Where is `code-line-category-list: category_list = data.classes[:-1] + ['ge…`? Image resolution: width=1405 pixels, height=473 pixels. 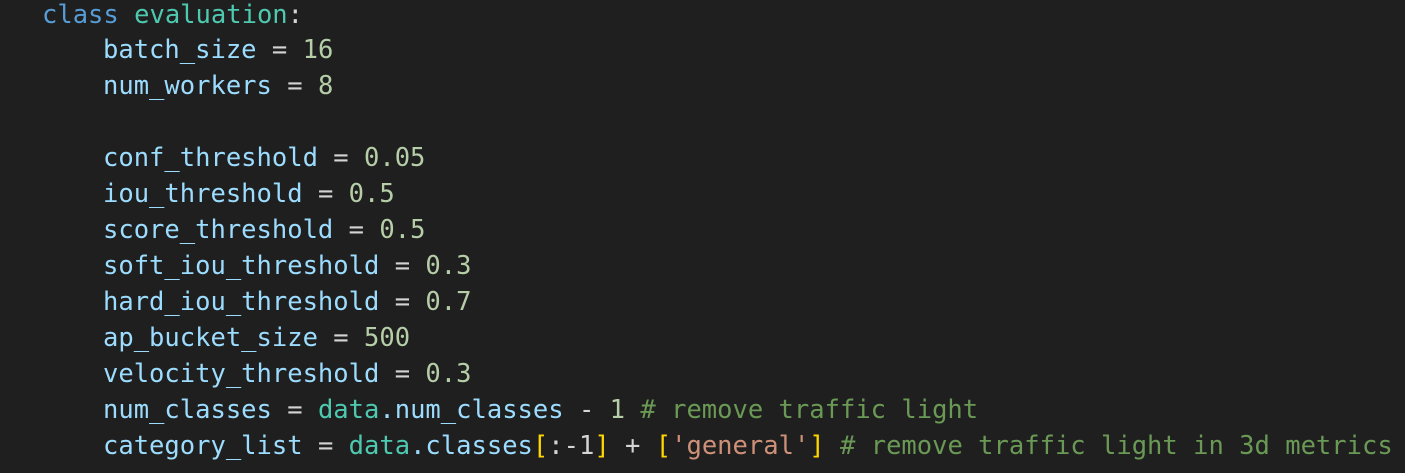 code-line-category-list: category_list = data.classes[:-1] + ['ge… is located at coordinates (696, 446).